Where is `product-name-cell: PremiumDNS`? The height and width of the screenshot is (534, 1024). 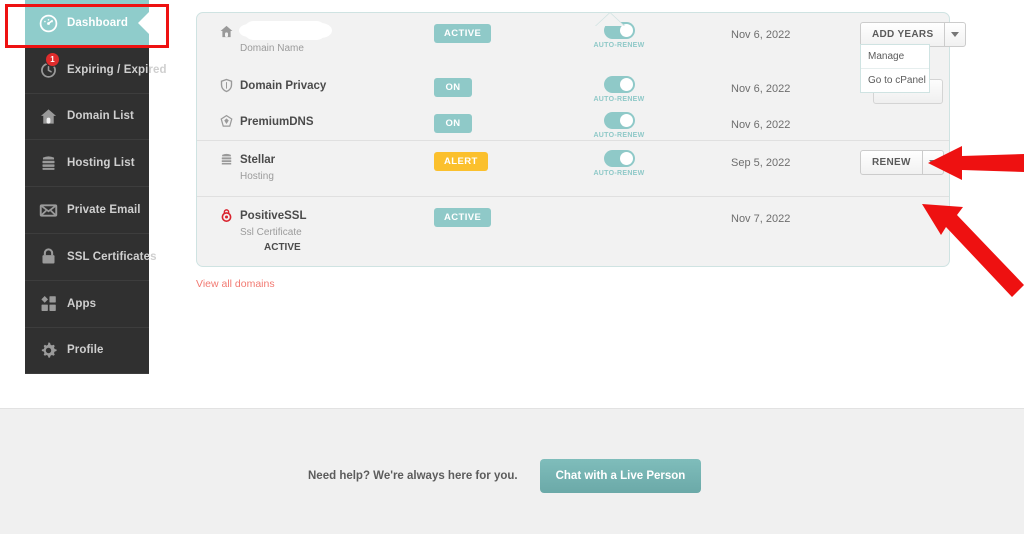
product-name-cell: PremiumDNS is located at coordinates (266, 116).